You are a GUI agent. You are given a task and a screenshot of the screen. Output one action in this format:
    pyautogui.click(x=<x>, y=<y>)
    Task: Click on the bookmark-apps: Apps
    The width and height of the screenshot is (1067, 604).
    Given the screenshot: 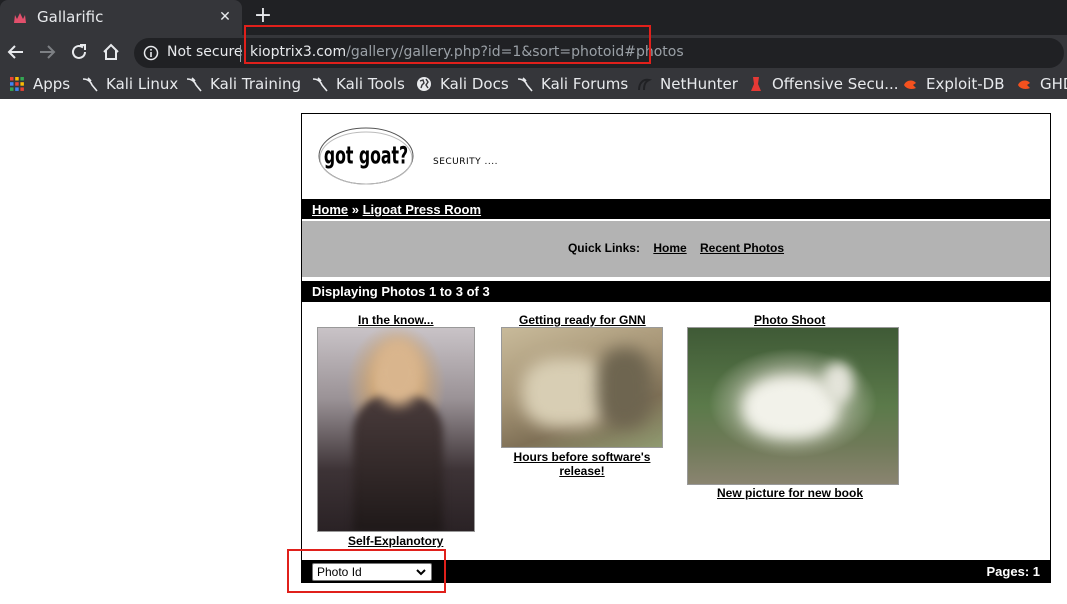 What is the action you would take?
    pyautogui.click(x=39, y=84)
    